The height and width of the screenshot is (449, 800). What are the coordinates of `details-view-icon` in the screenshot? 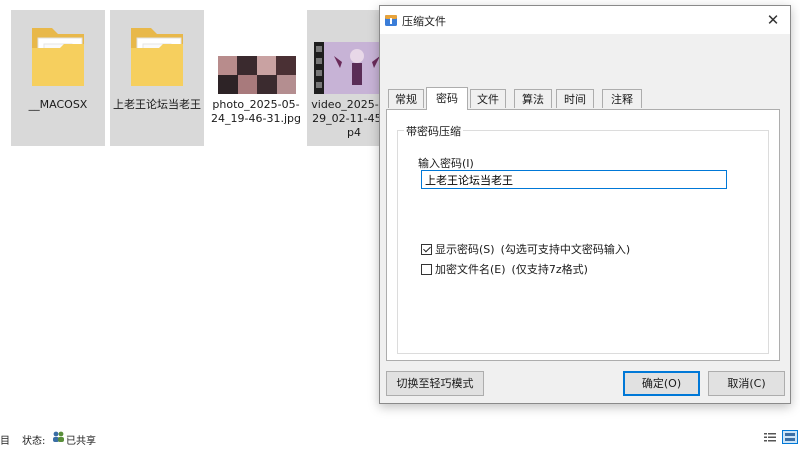 It's located at (770, 437).